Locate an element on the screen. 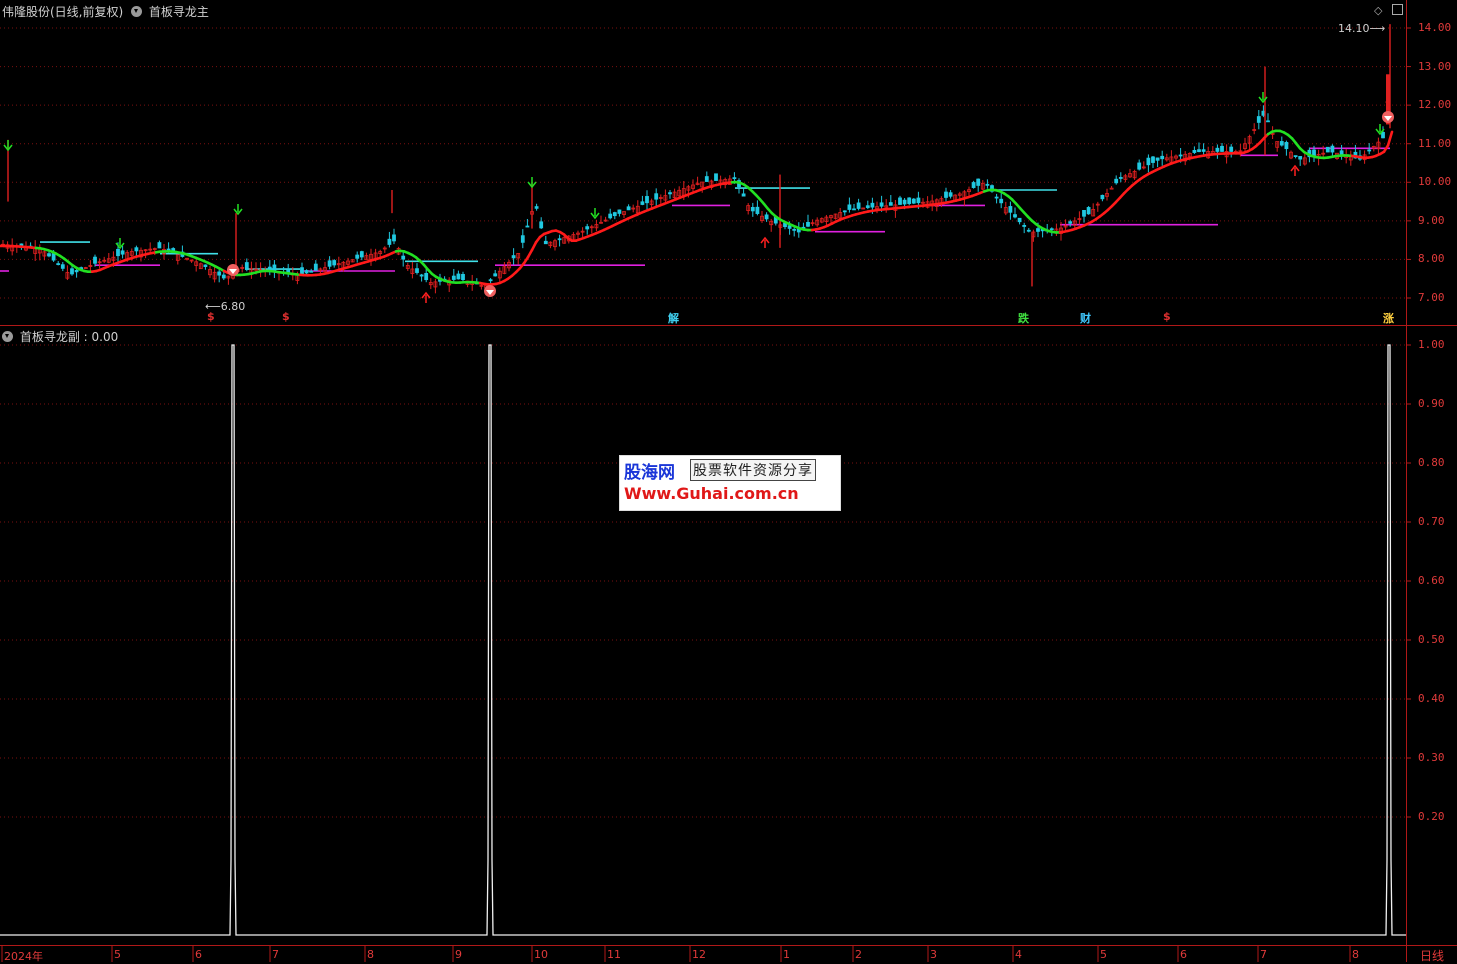 Image resolution: width=1457 pixels, height=964 pixels. x-label: 1 is located at coordinates (786, 954).